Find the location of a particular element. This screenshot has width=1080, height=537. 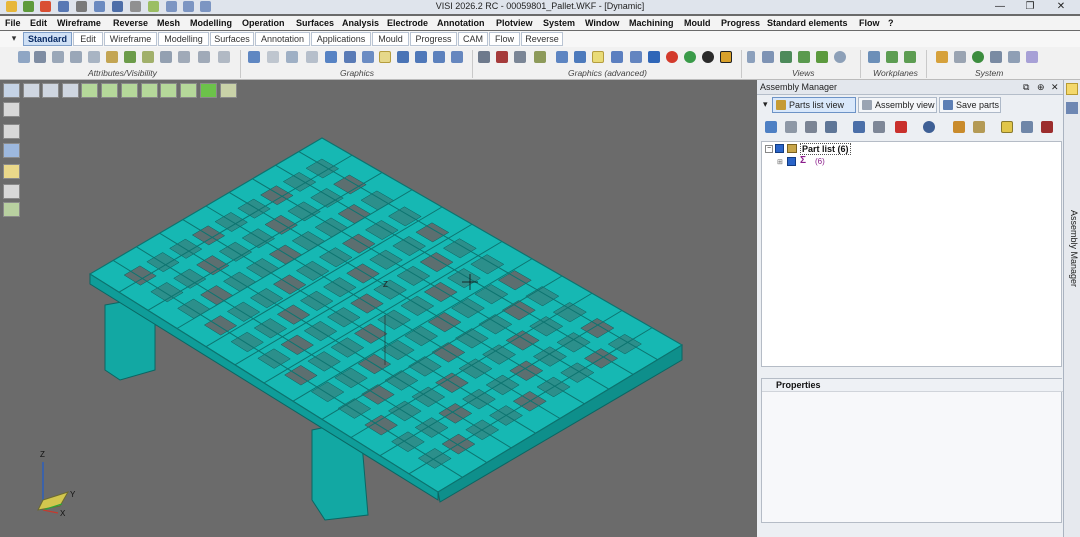

sphere-red-icon is located at coordinates (672, 57).